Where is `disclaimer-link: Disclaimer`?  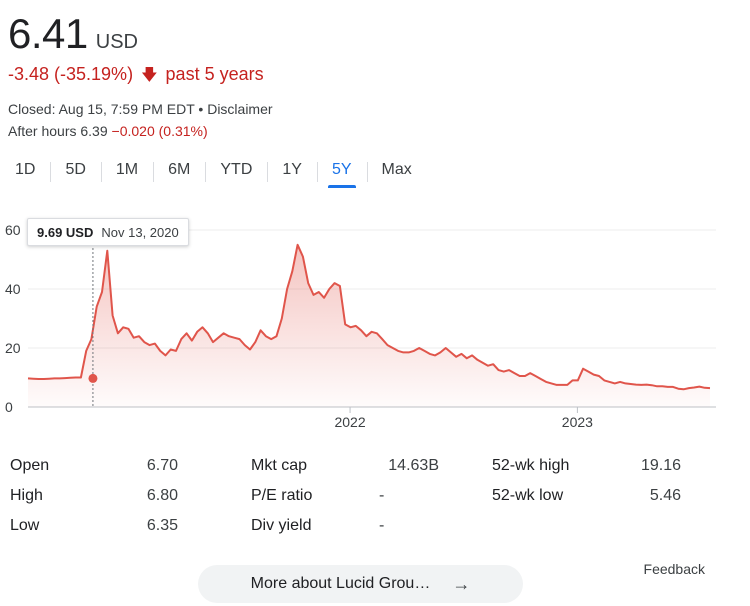 disclaimer-link: Disclaimer is located at coordinates (239, 109).